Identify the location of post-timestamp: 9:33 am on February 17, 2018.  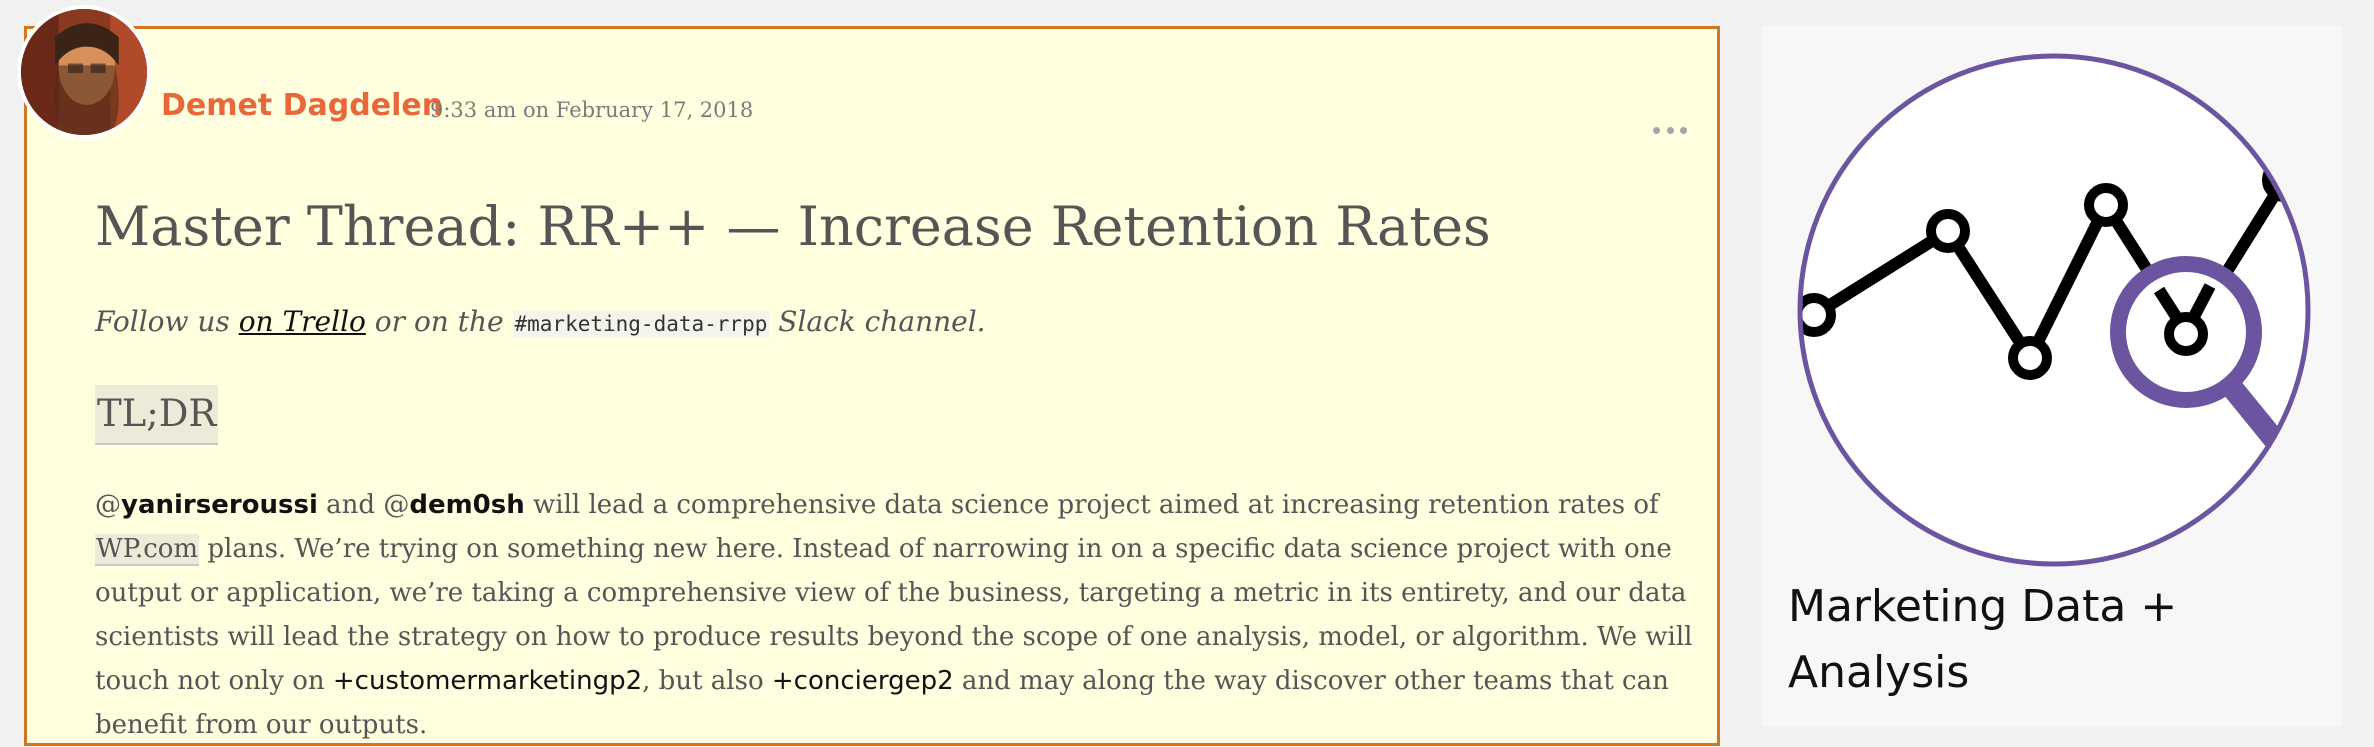
(591, 110).